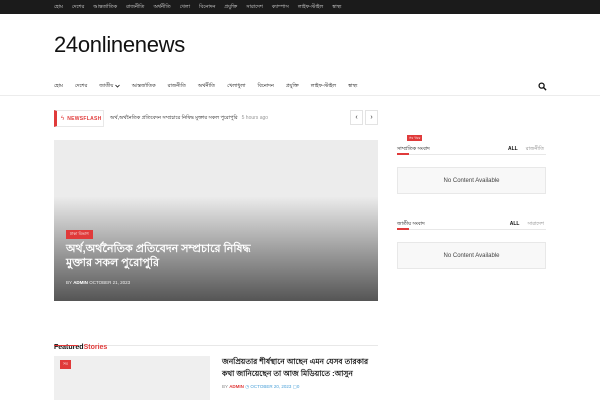 The image size is (600, 400). I want to click on main-nav-item: প্রযুক্তি, so click(292, 87).